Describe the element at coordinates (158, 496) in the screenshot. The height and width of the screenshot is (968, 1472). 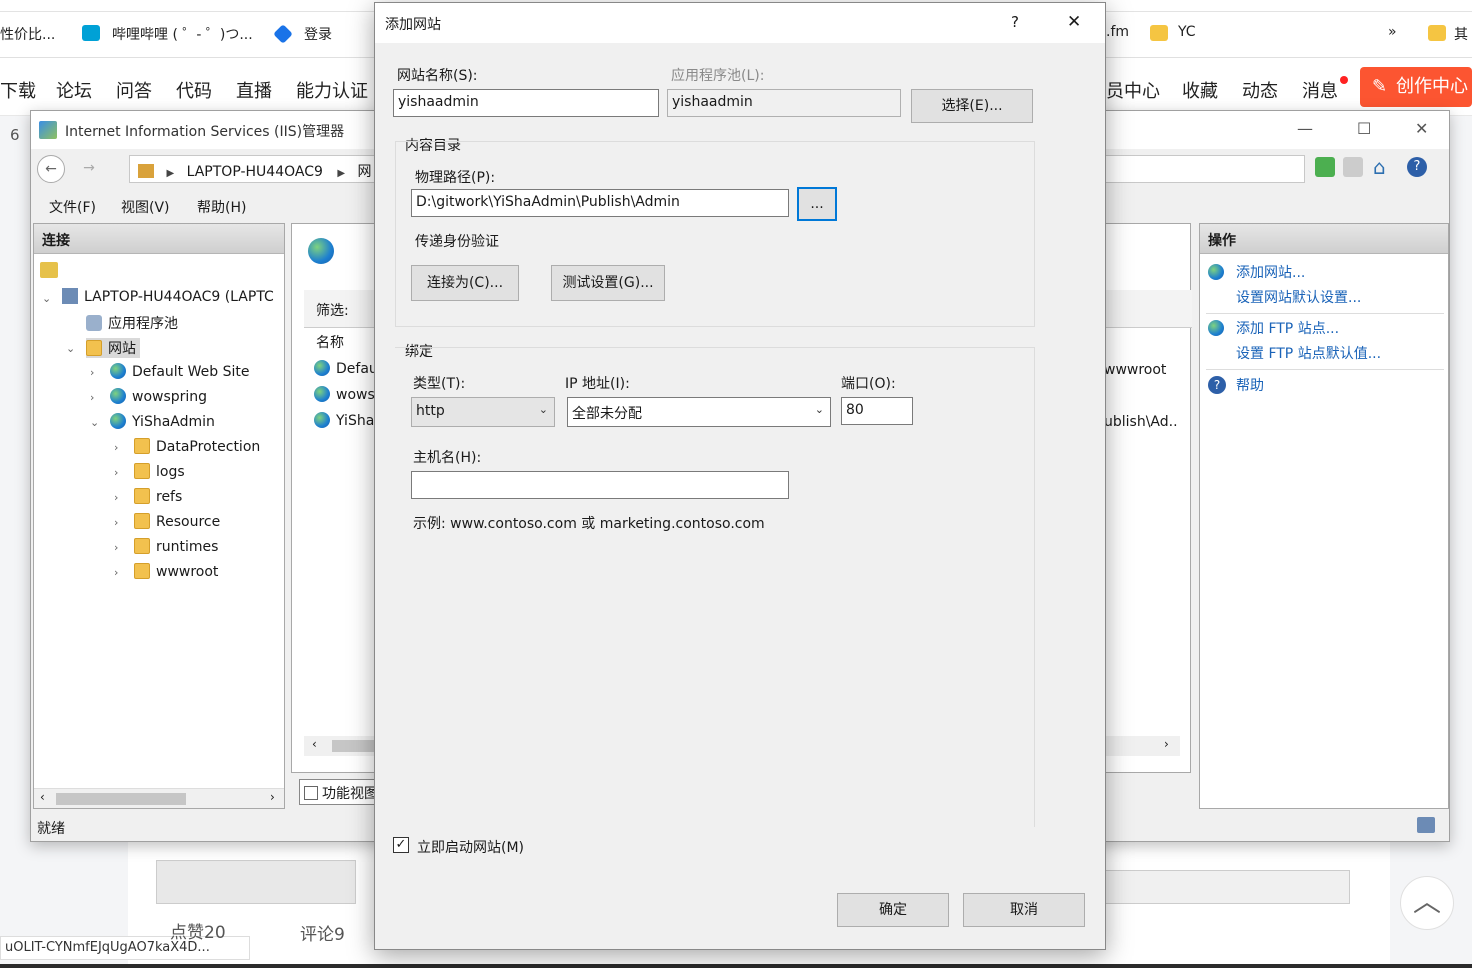
I see `tree-folder: refs` at that location.